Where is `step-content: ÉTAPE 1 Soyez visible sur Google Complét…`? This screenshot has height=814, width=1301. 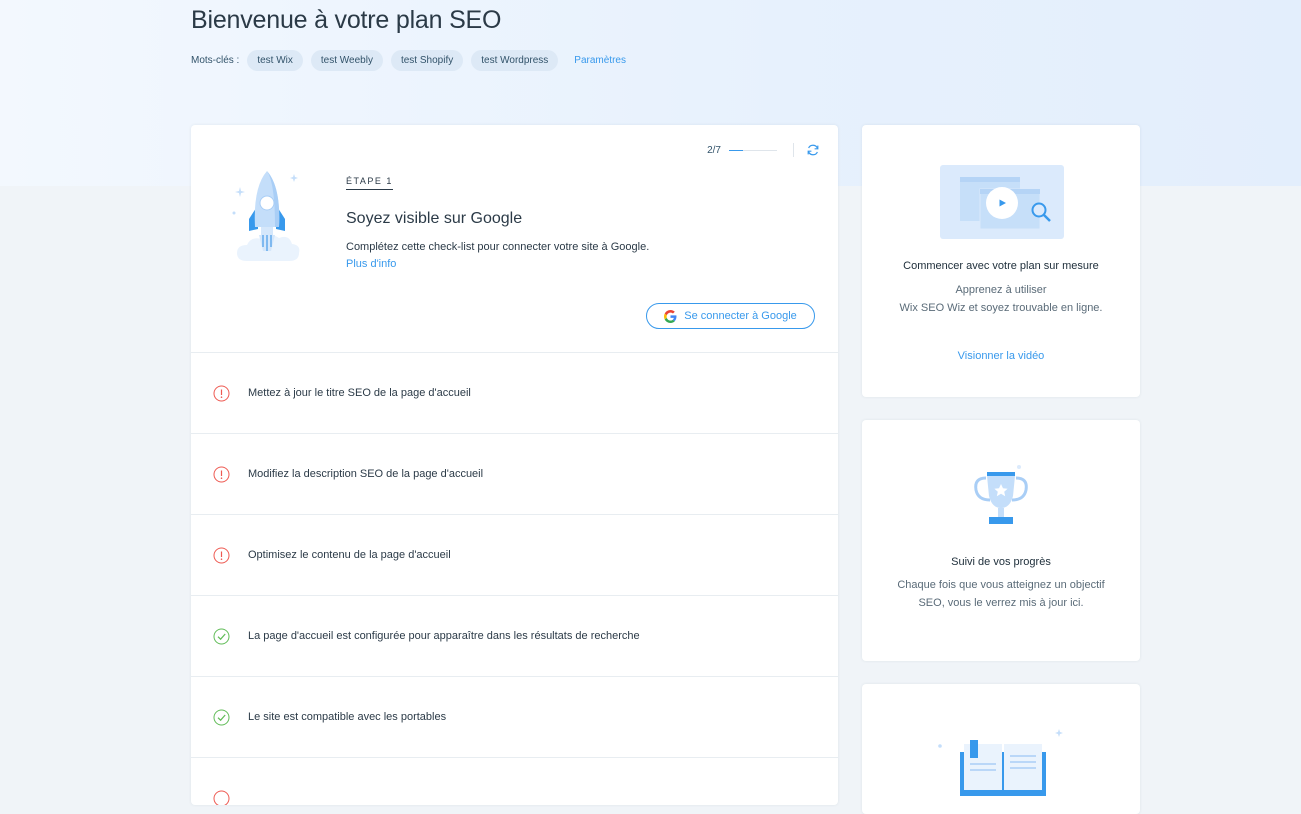
step-content: ÉTAPE 1 Soyez visible sur Google Complét… is located at coordinates (576, 220).